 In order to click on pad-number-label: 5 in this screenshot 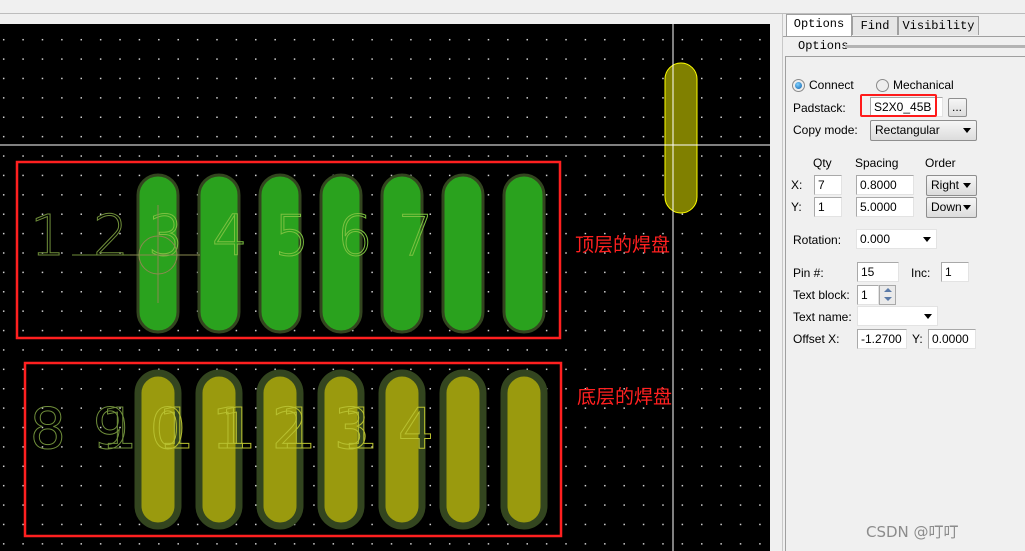, I will do `click(292, 236)`.